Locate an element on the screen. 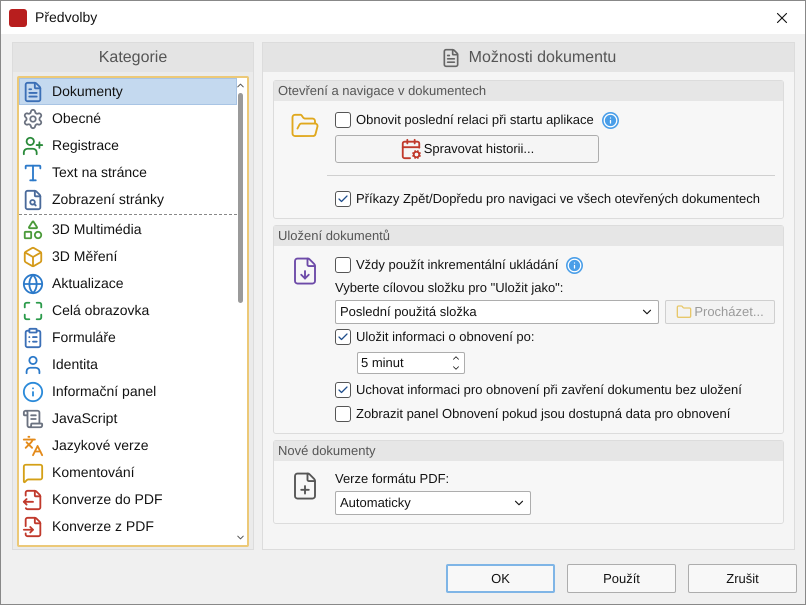 The image size is (806, 605). category-item: Registrace is located at coordinates (128, 145).